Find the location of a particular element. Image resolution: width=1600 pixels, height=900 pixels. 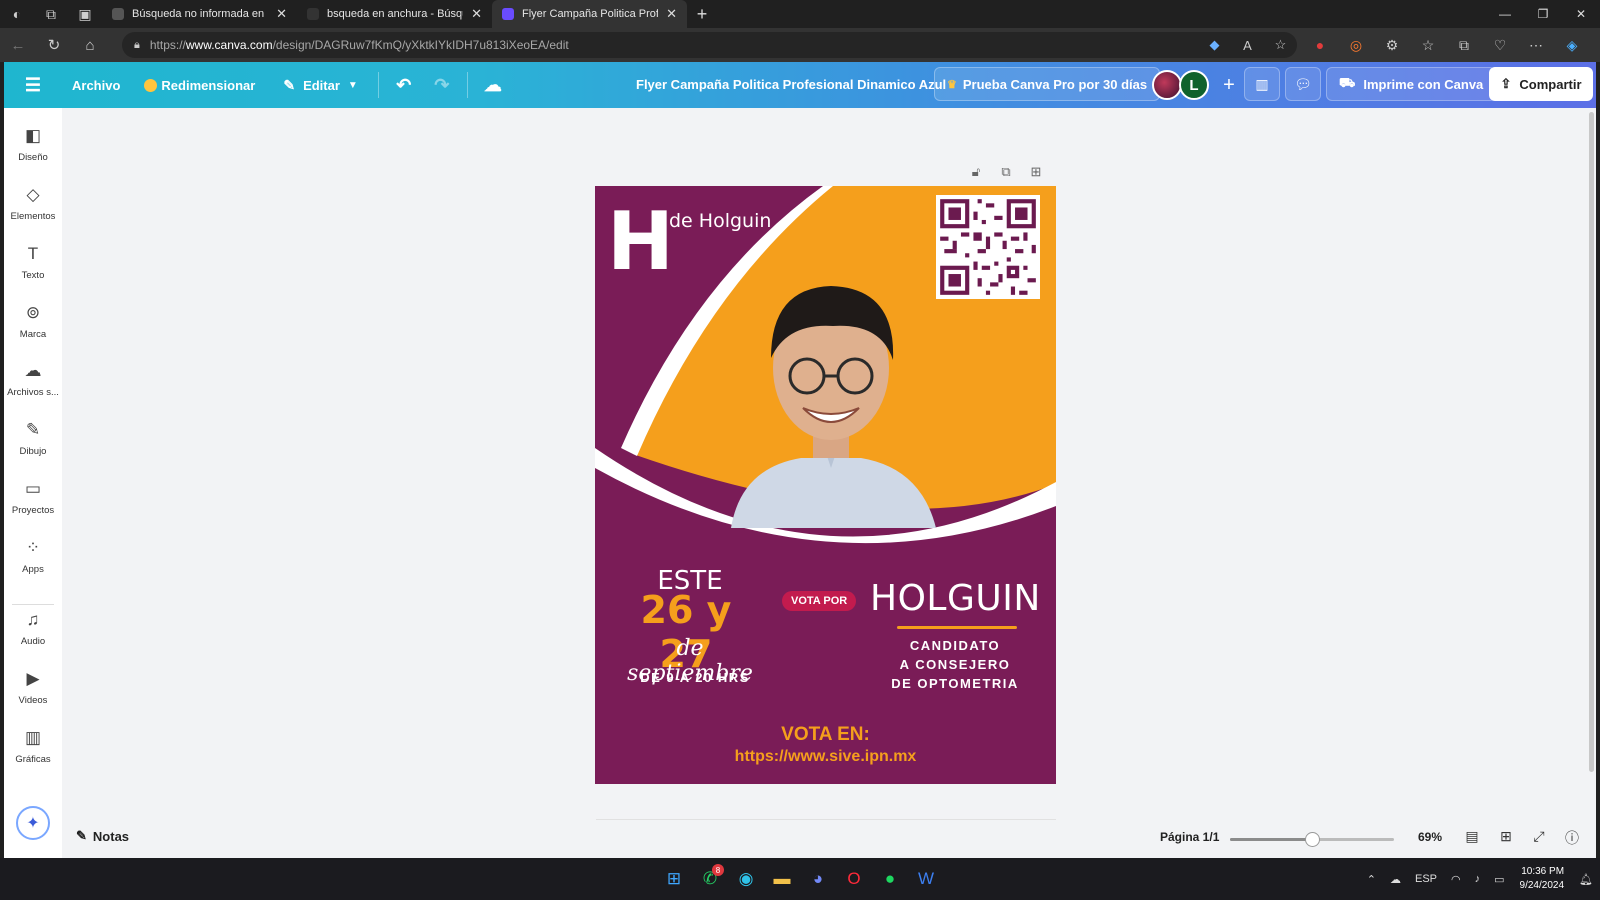

sidebar-item-brand: ⊚ Marca is located at coordinates (33, 321).